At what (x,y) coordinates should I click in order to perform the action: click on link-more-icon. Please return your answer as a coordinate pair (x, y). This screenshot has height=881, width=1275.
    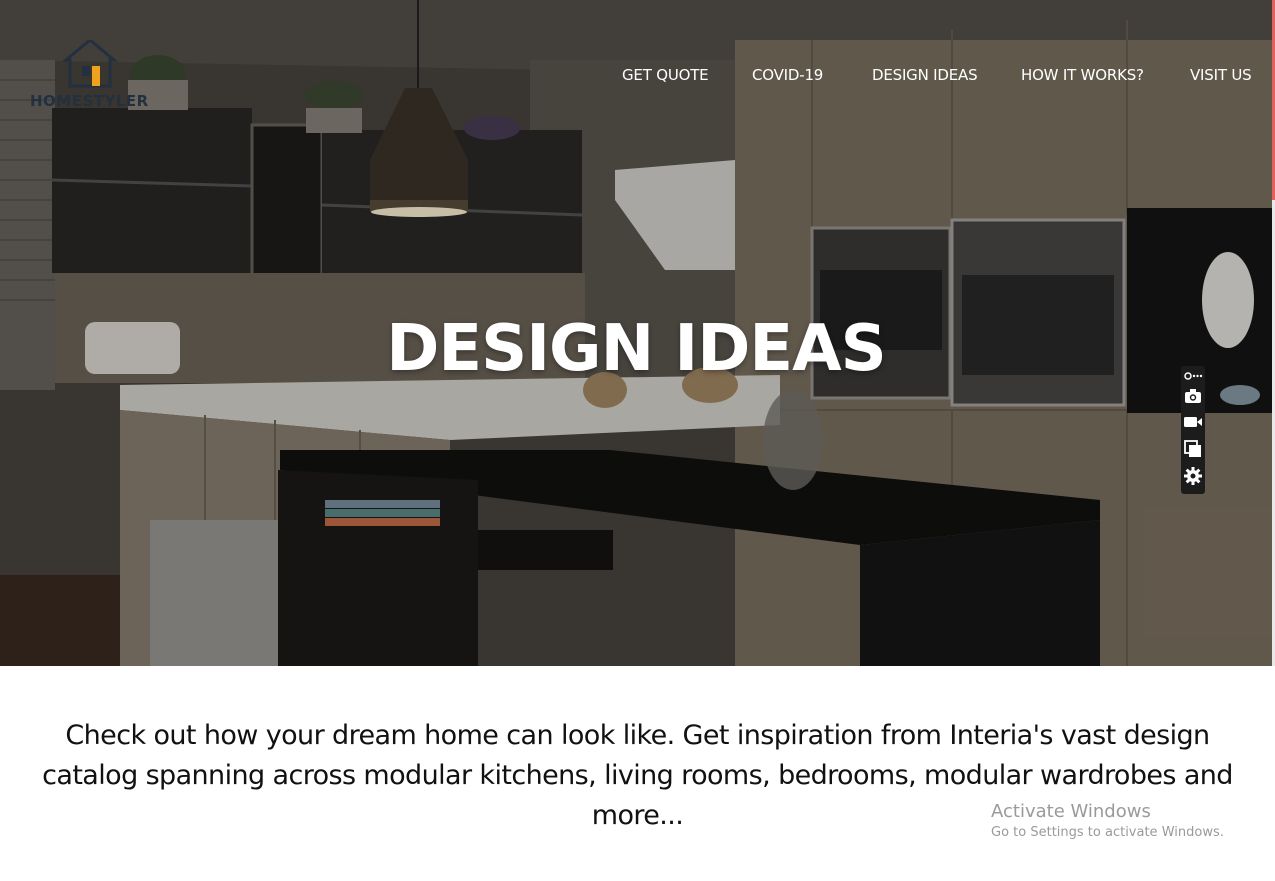
    Looking at the image, I should click on (1193, 375).